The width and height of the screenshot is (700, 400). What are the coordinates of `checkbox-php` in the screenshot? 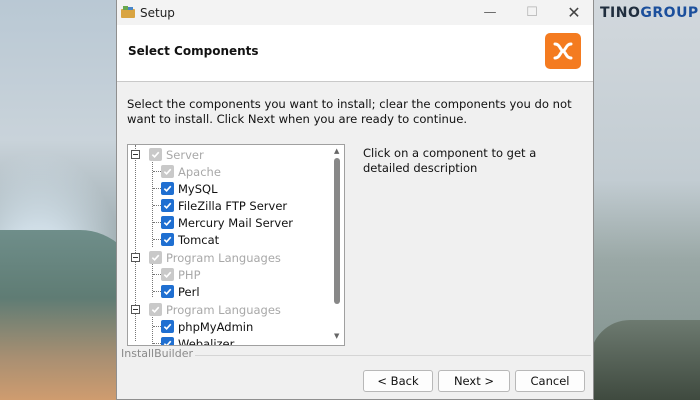 It's located at (167, 274).